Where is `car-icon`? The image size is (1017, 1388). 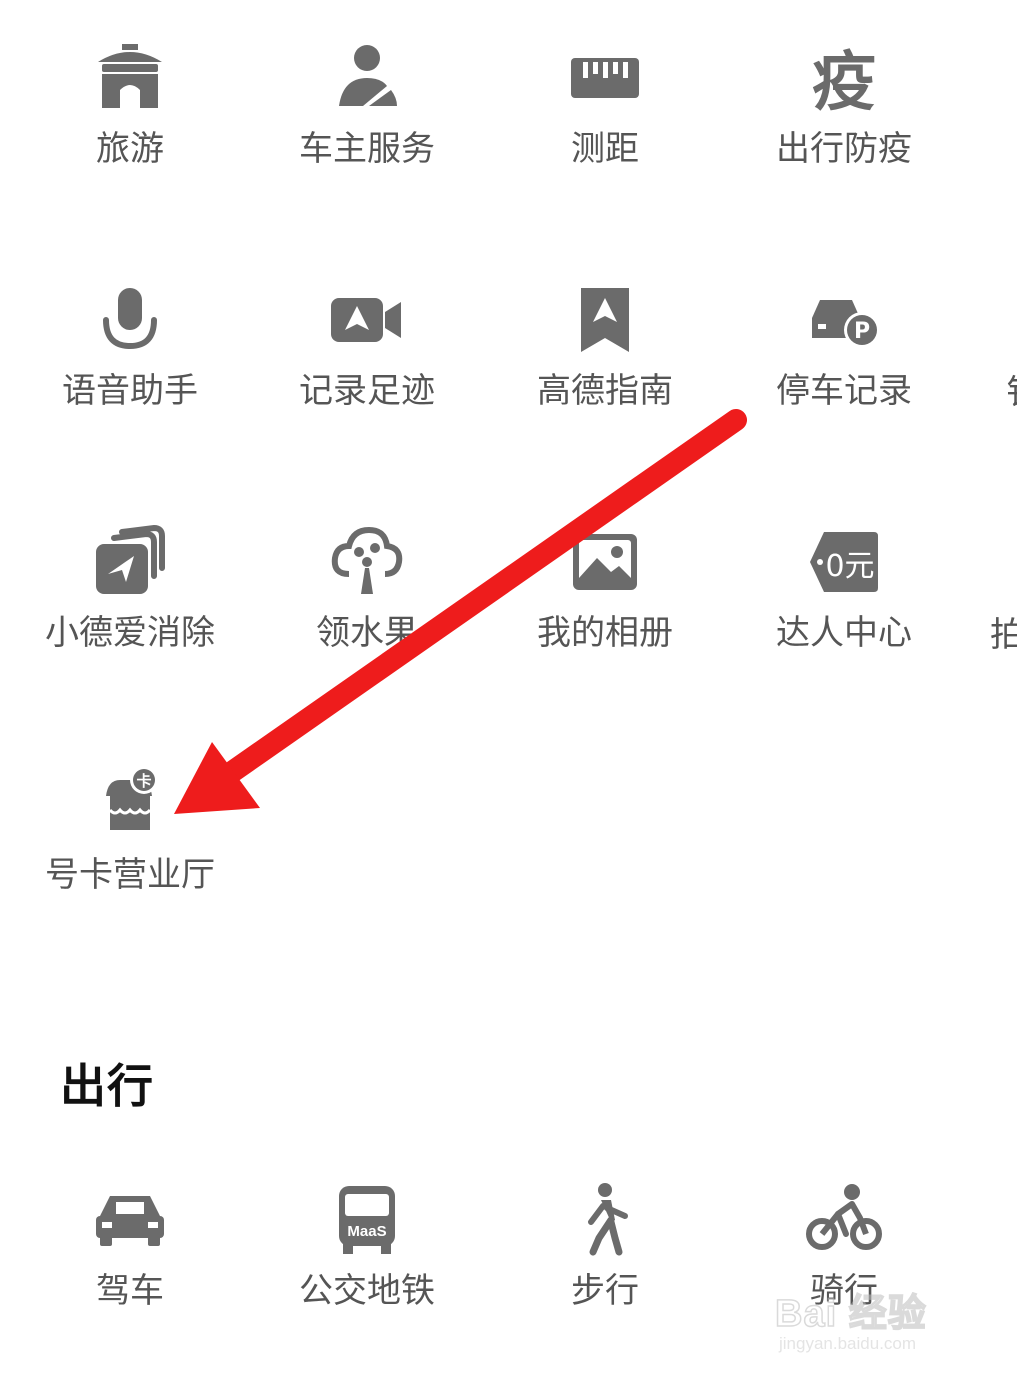 car-icon is located at coordinates (130, 1220).